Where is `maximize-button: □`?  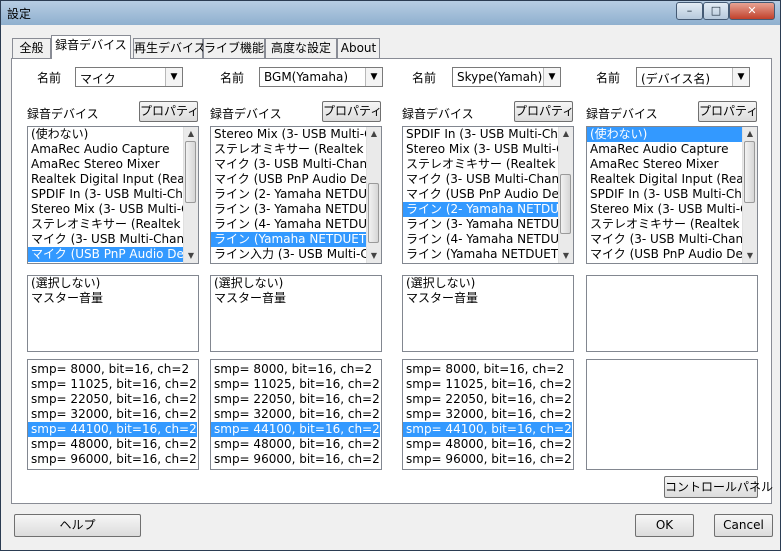 maximize-button: □ is located at coordinates (716, 11).